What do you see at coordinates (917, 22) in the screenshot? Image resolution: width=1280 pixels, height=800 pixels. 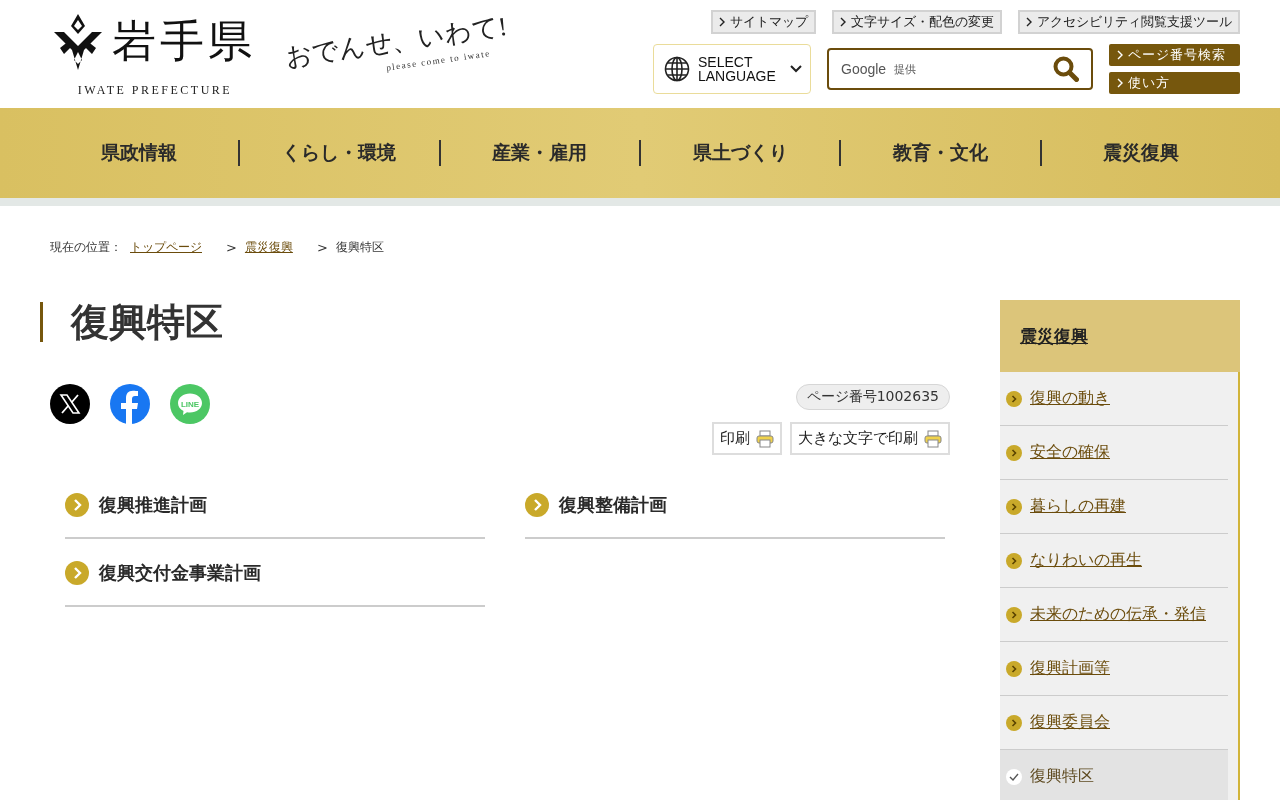 I see `utility-link: 文字サイズ・配色の変更` at bounding box center [917, 22].